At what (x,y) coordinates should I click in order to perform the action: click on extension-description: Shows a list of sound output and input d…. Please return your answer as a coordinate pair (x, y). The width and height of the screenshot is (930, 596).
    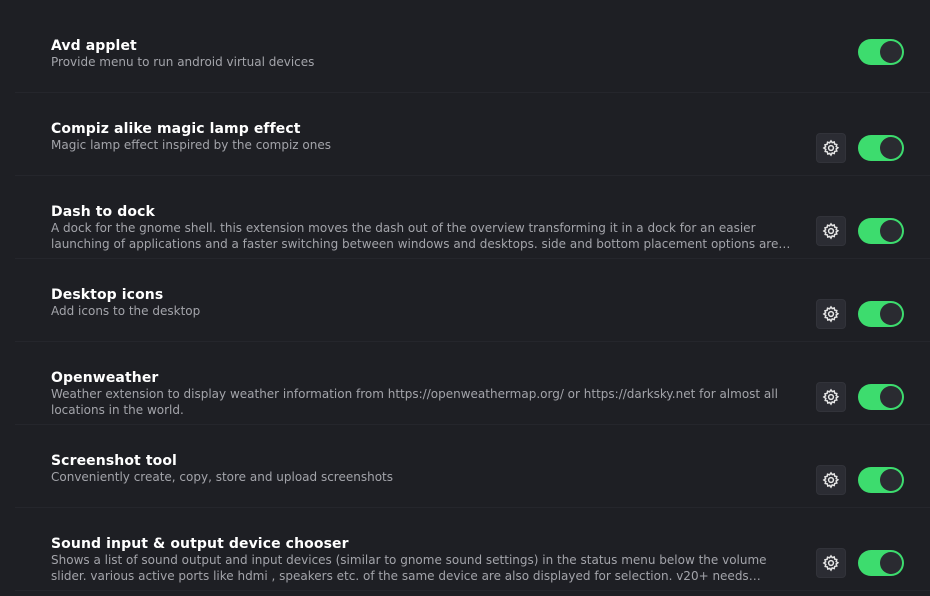
    Looking at the image, I should click on (409, 568).